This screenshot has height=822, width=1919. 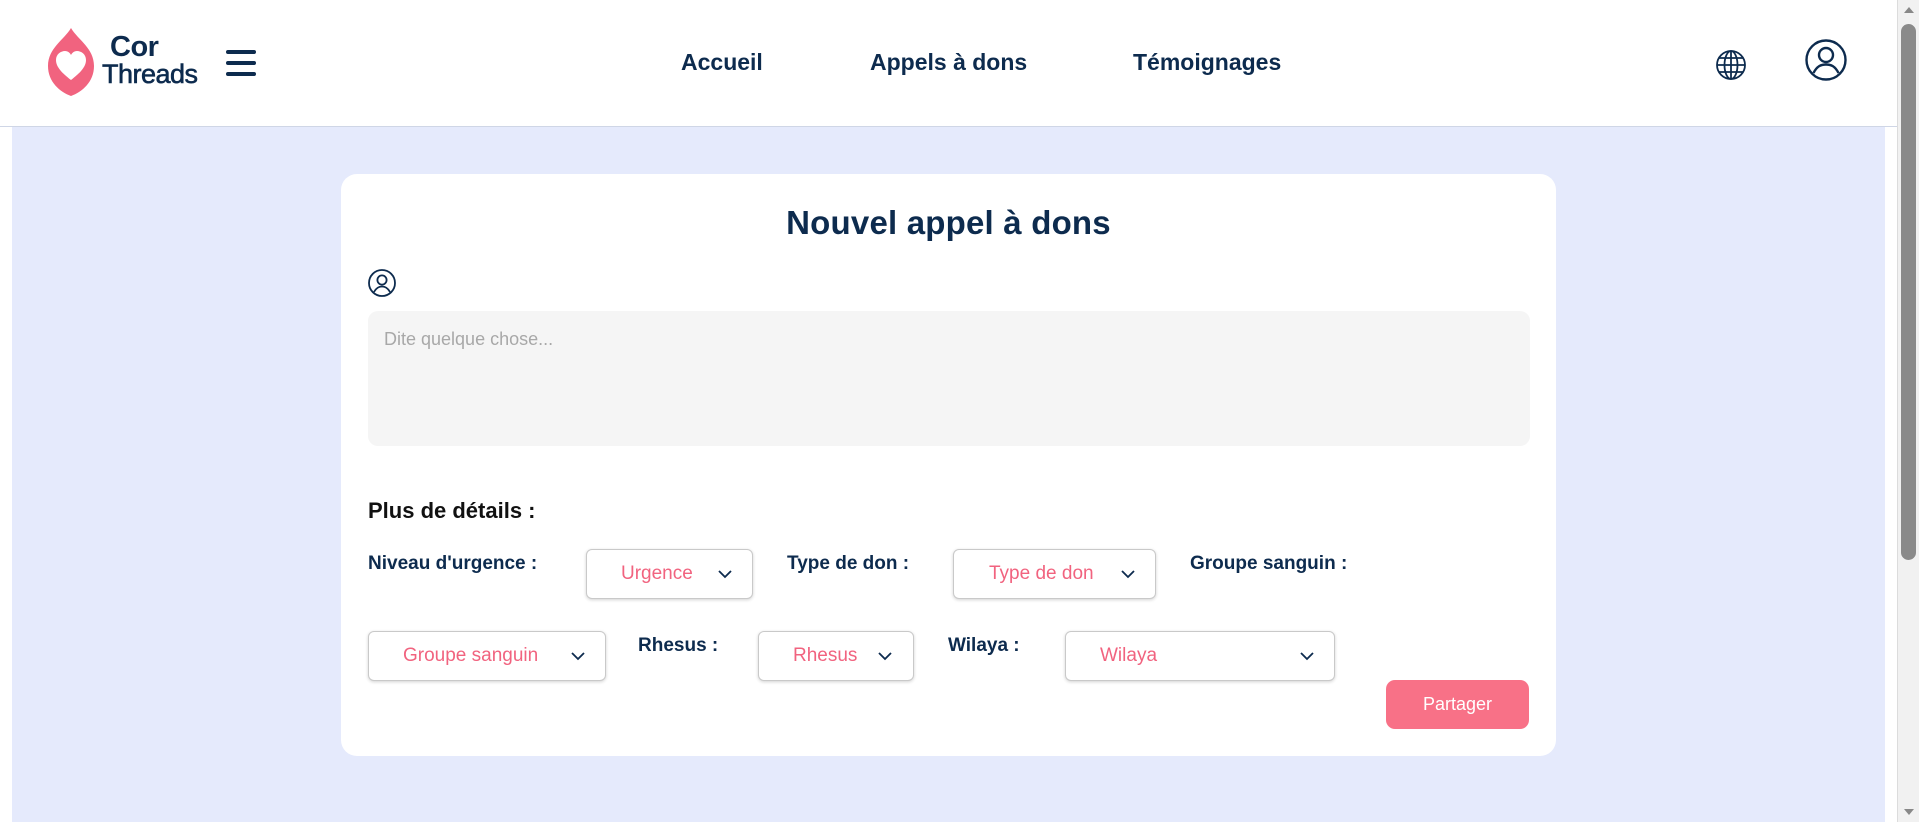 I want to click on globe-icon, so click(x=1731, y=67).